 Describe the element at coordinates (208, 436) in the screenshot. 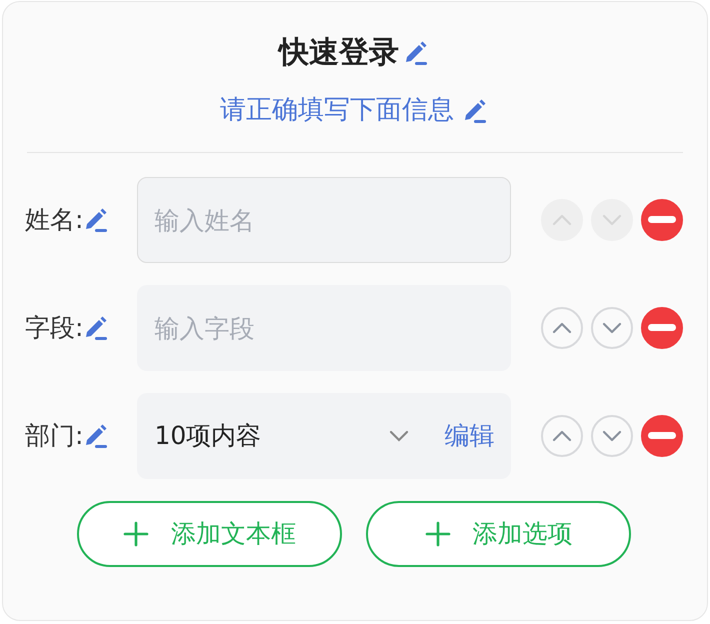

I see `select-value: 10项内容` at that location.